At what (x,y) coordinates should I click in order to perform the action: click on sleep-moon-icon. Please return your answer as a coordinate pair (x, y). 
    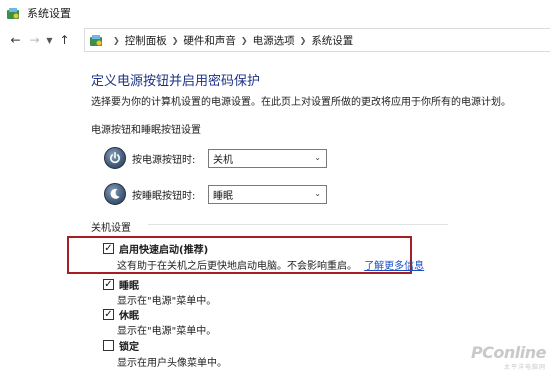
    Looking at the image, I should click on (115, 194).